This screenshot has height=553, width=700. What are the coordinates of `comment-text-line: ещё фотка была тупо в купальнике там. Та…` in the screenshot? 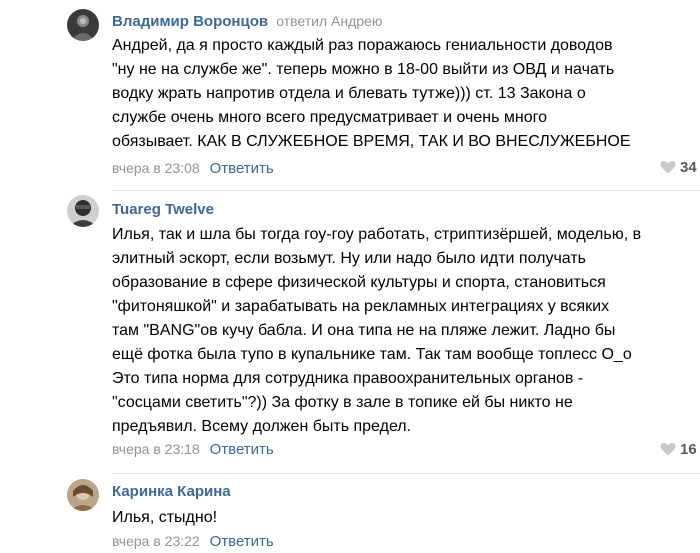 It's located at (372, 354).